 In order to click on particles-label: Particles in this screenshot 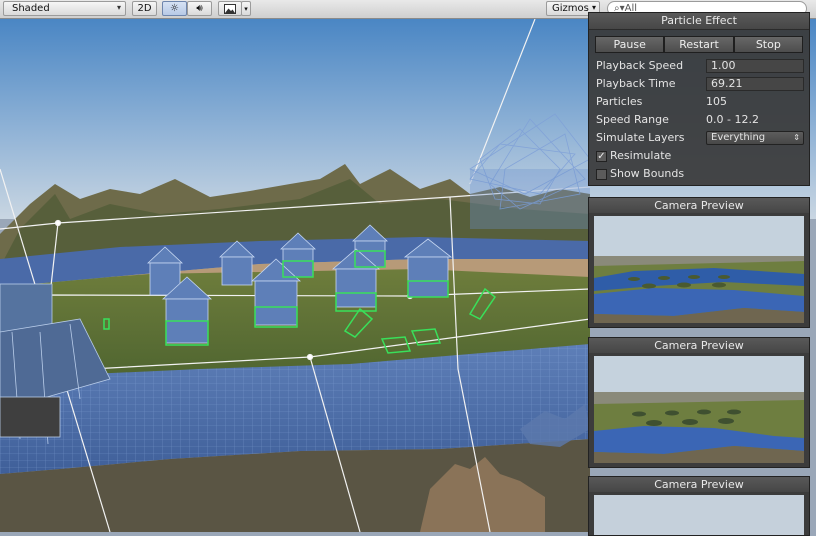, I will do `click(619, 101)`.